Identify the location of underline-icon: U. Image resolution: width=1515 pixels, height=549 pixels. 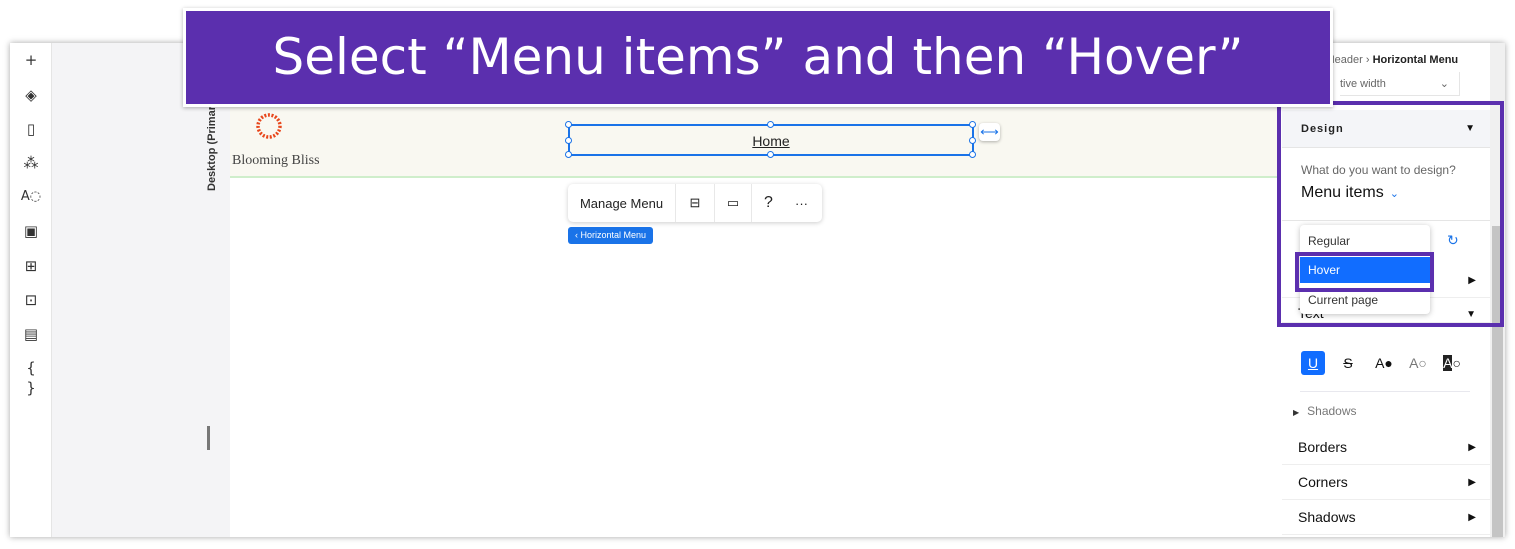
(1313, 363).